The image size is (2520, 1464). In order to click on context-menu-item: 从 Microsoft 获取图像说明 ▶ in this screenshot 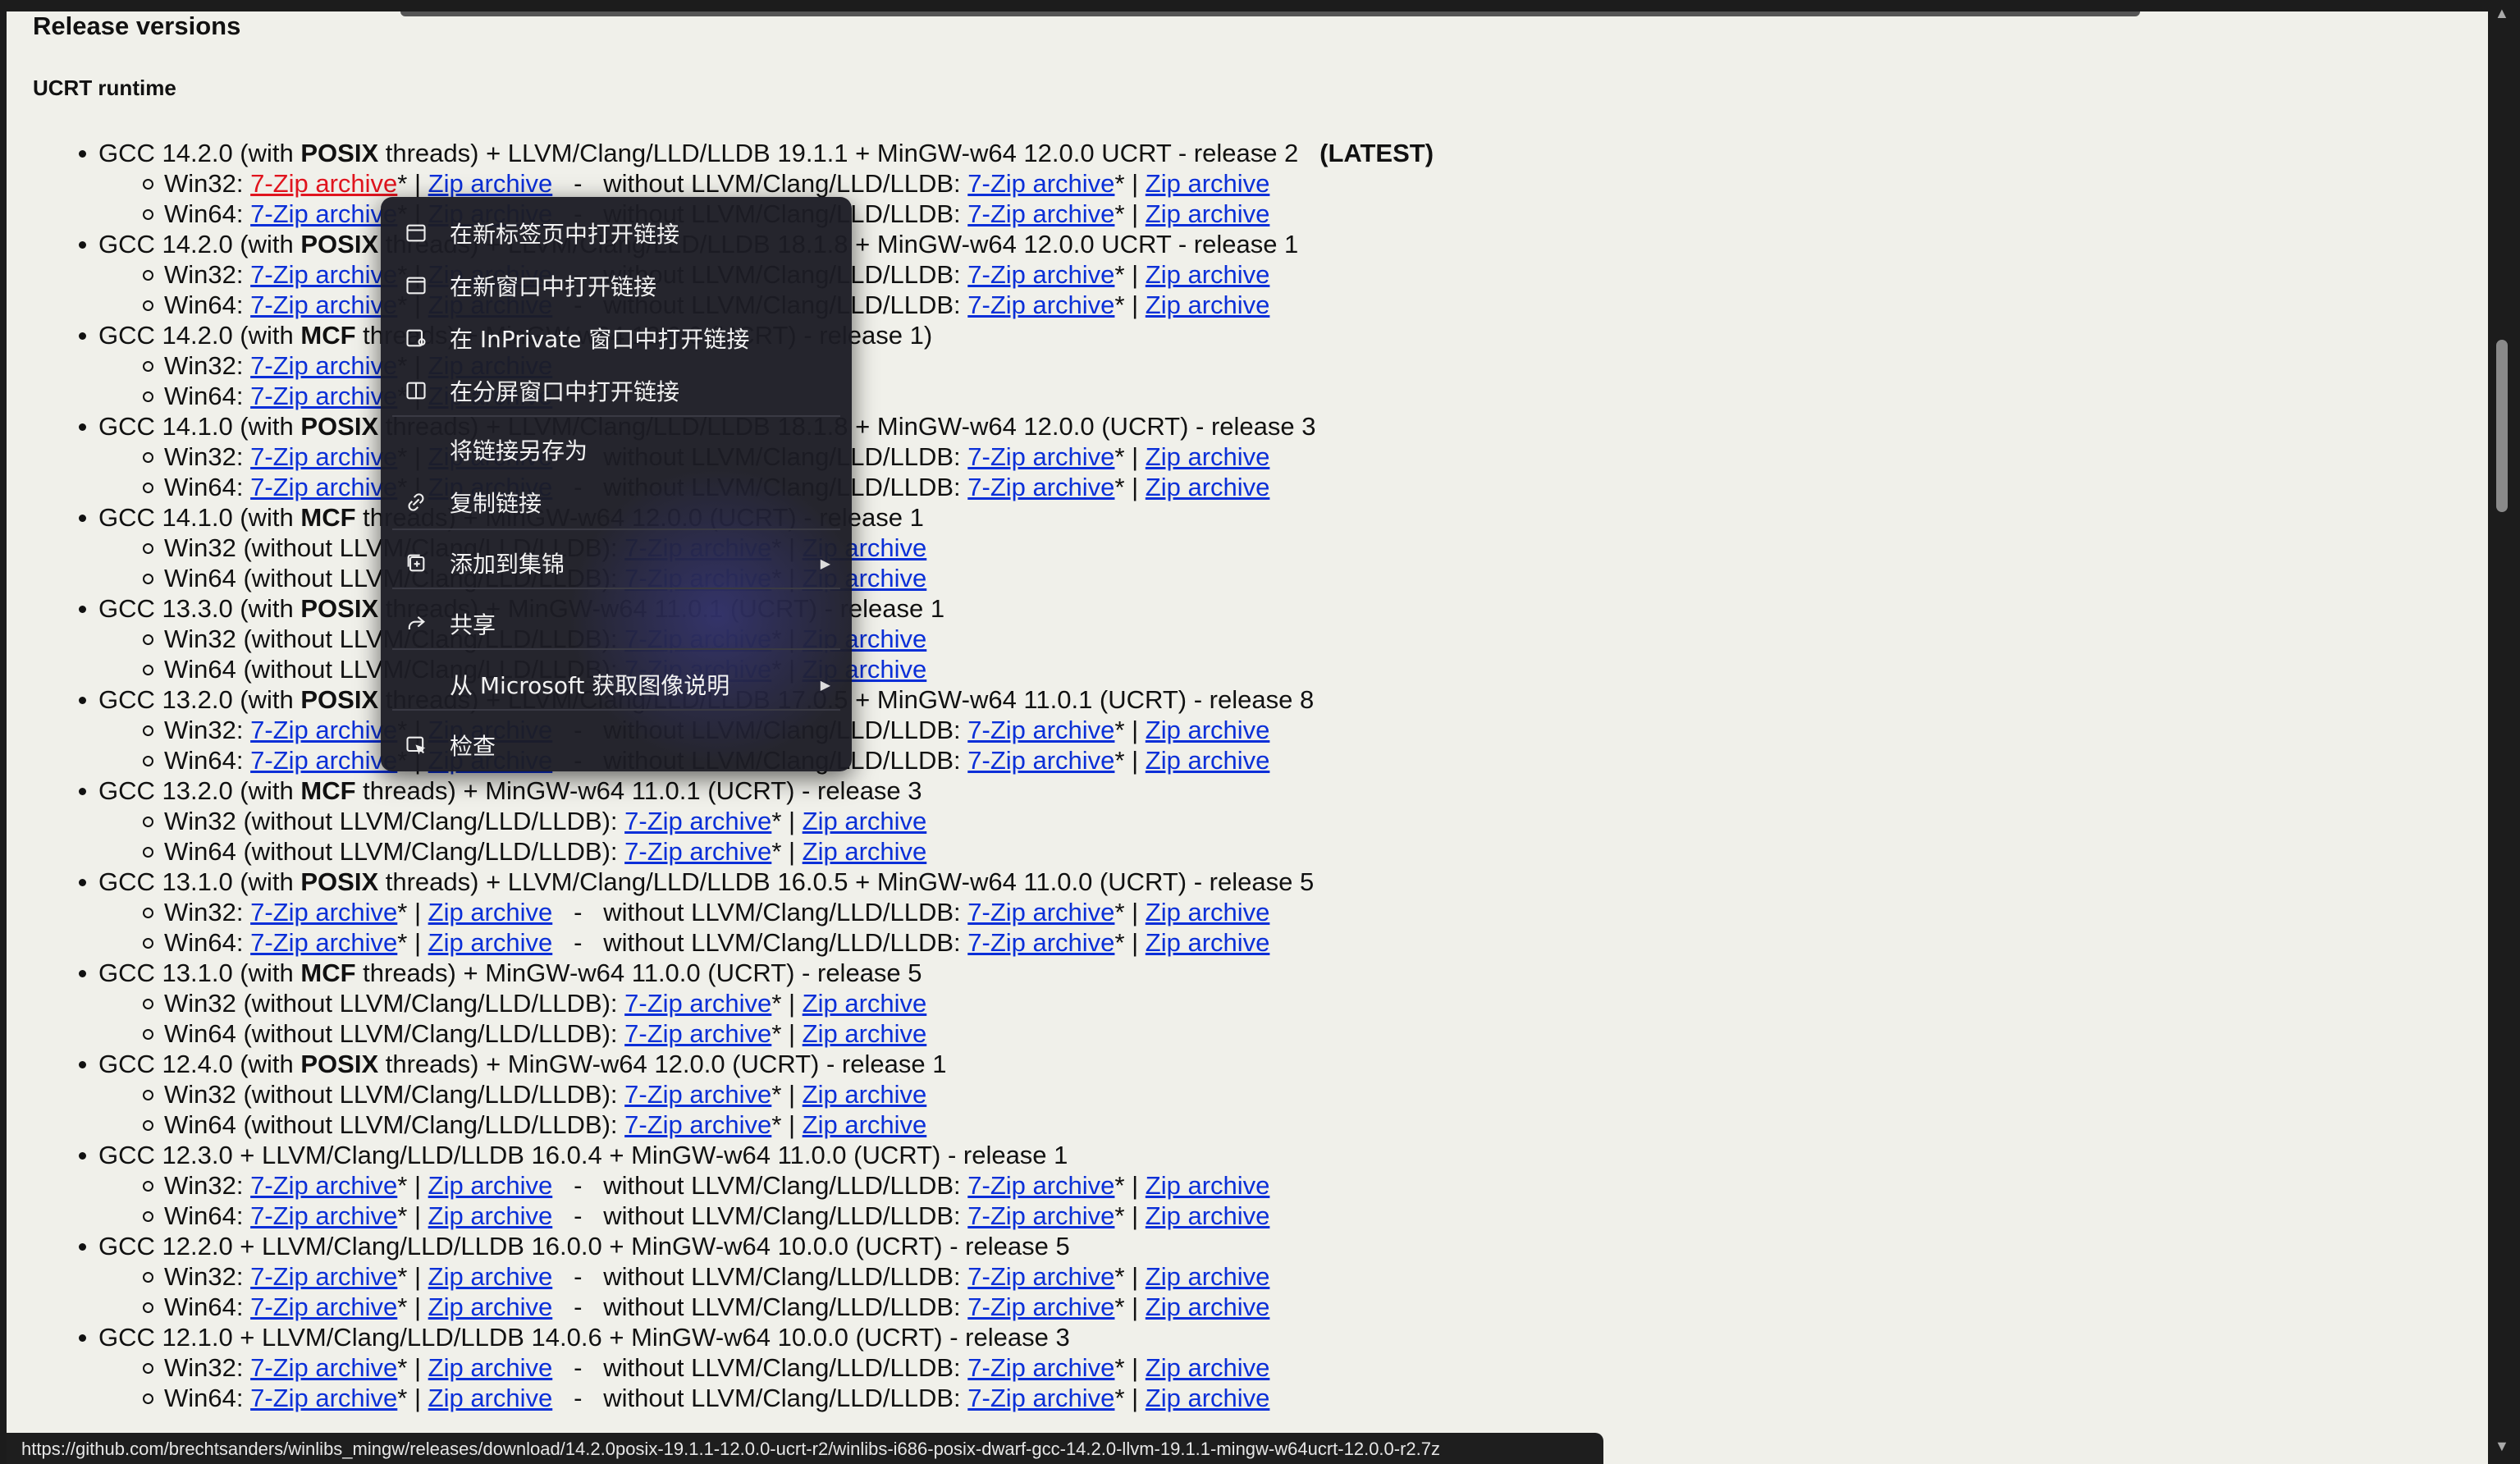, I will do `click(616, 684)`.